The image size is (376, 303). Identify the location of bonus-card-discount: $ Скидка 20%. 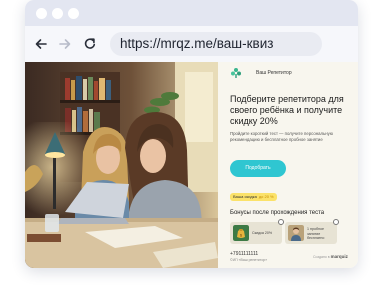
(257, 231).